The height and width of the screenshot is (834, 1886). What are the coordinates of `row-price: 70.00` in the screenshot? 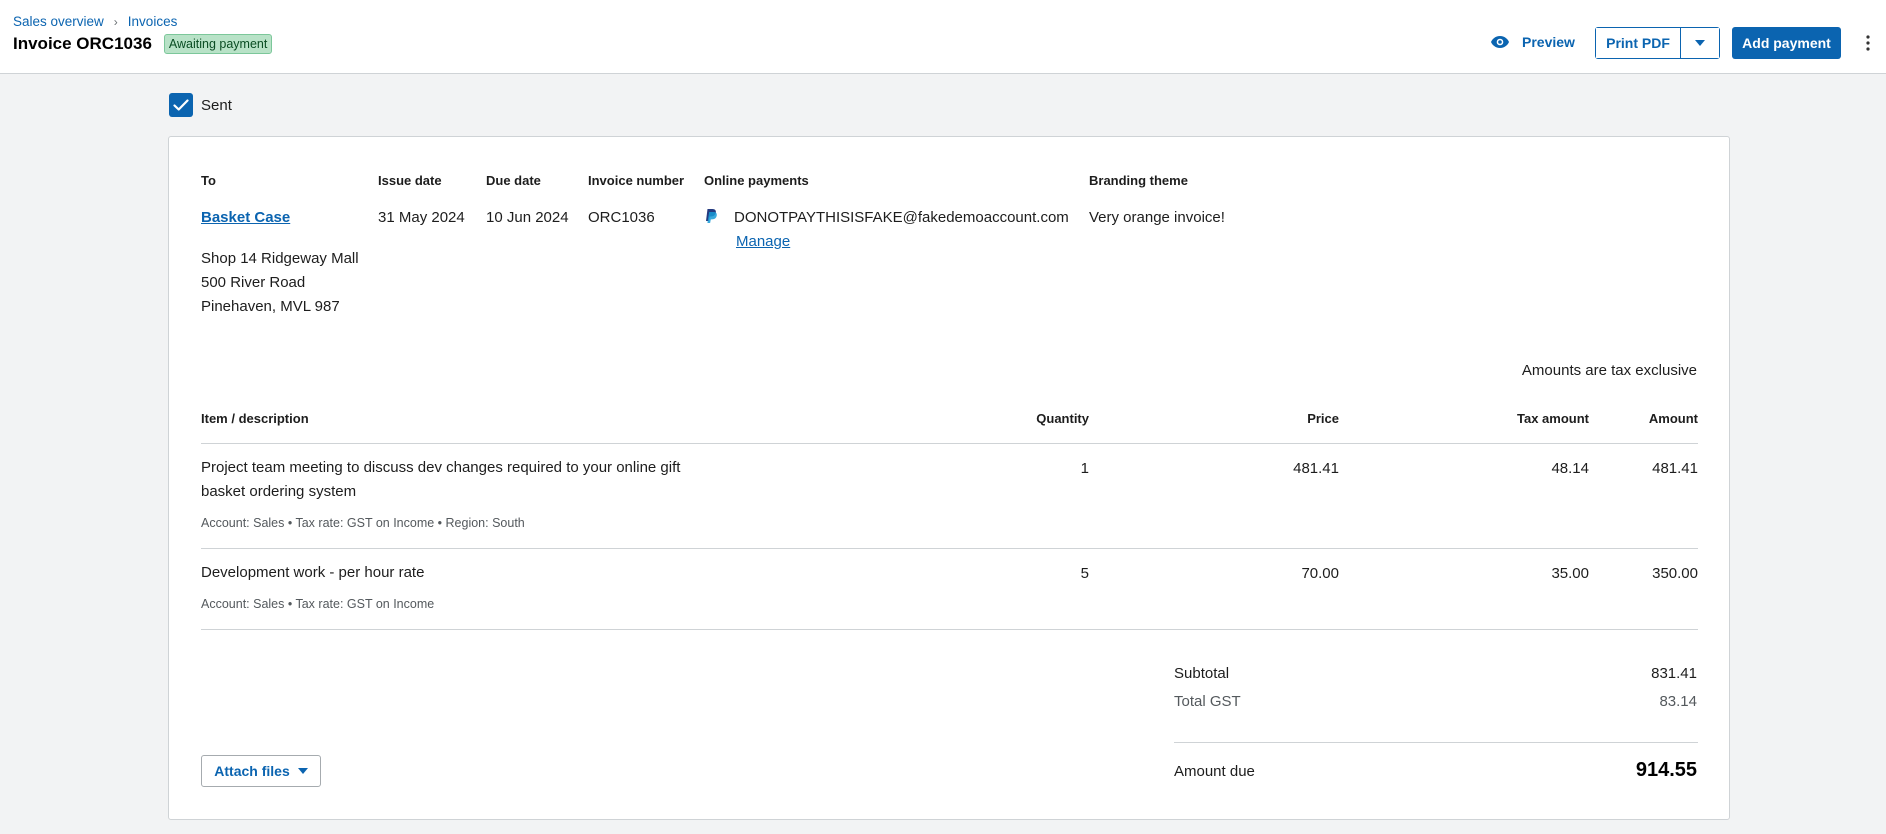 It's located at (1320, 573).